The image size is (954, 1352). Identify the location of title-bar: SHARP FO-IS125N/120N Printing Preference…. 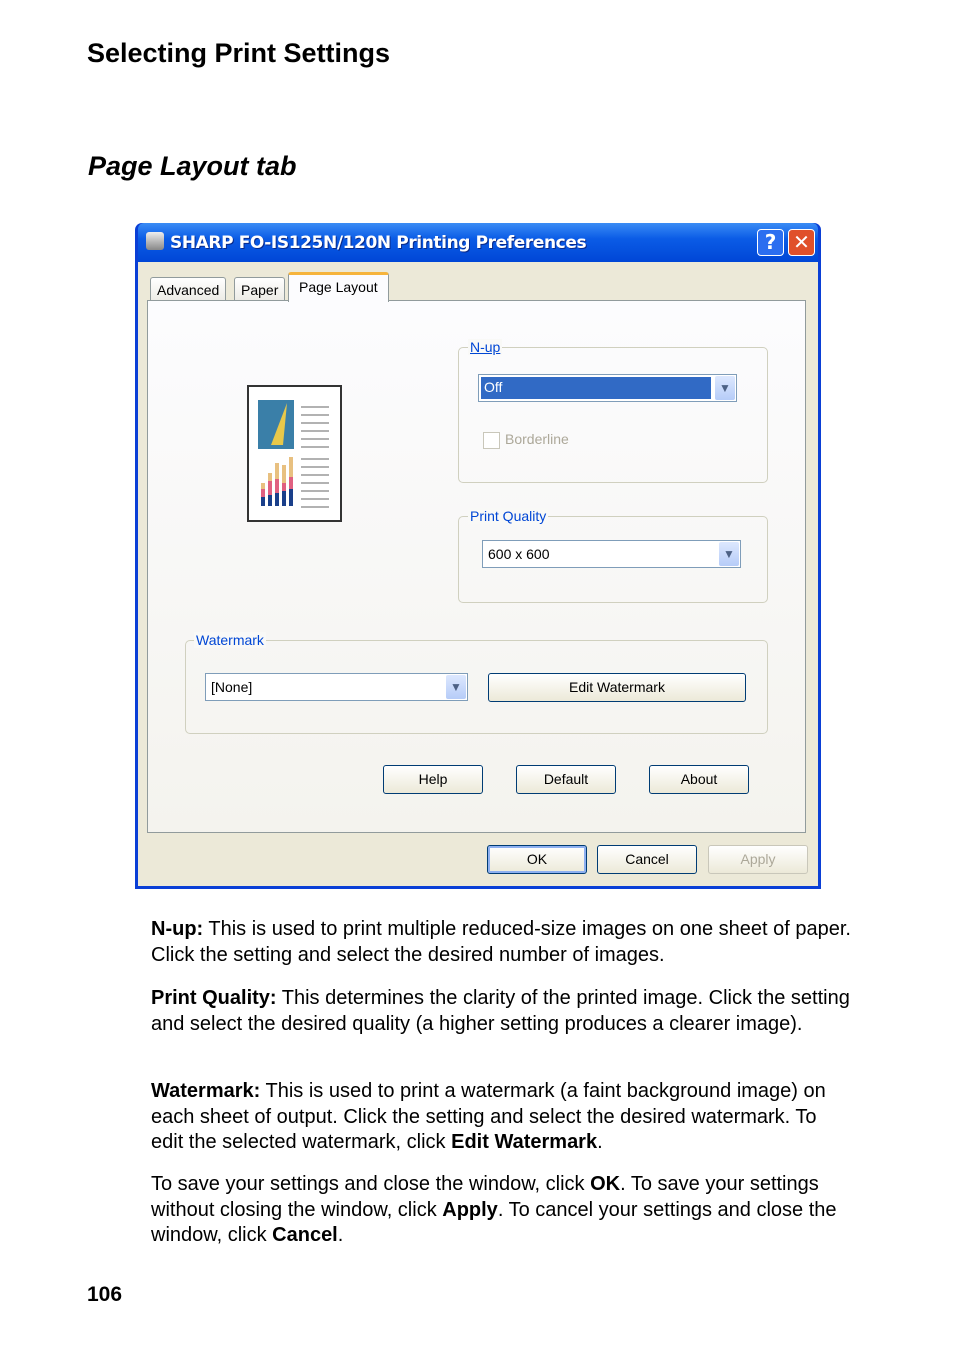
(478, 242).